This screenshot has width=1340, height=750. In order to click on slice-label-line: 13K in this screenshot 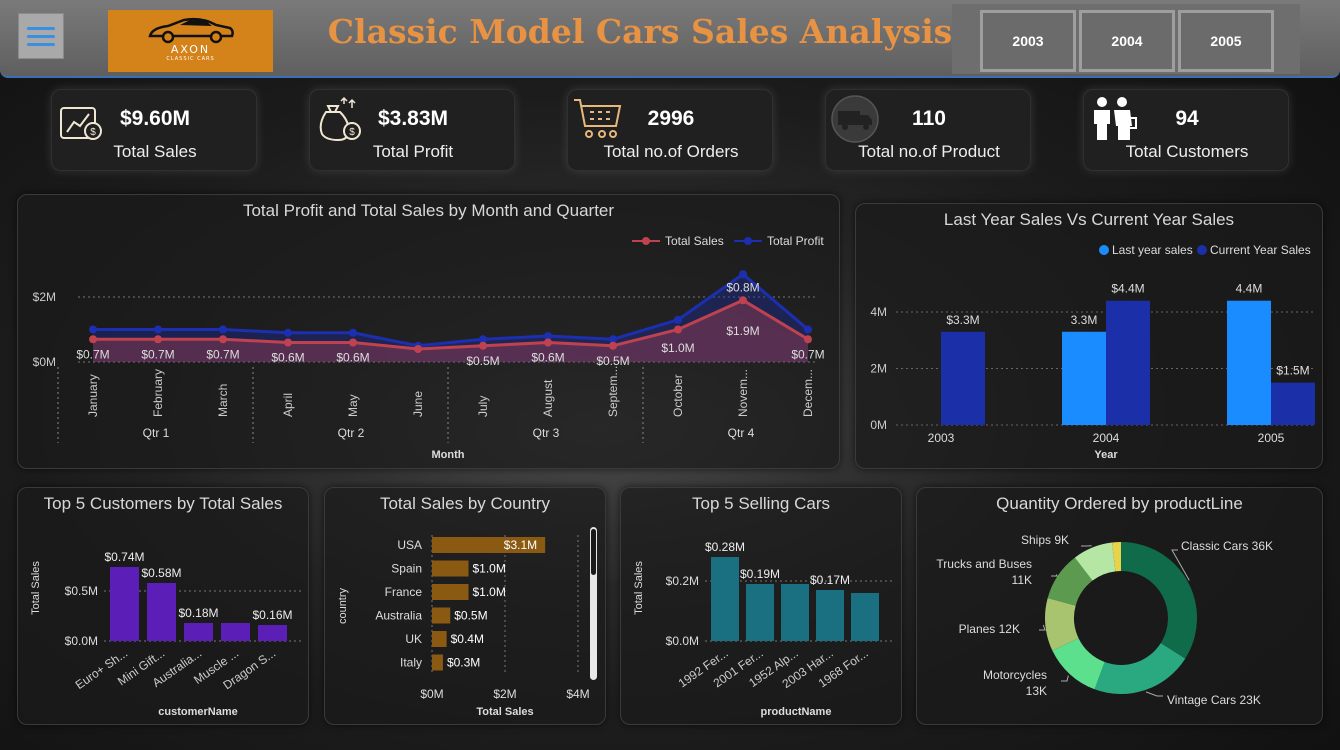, I will do `click(1036, 691)`.